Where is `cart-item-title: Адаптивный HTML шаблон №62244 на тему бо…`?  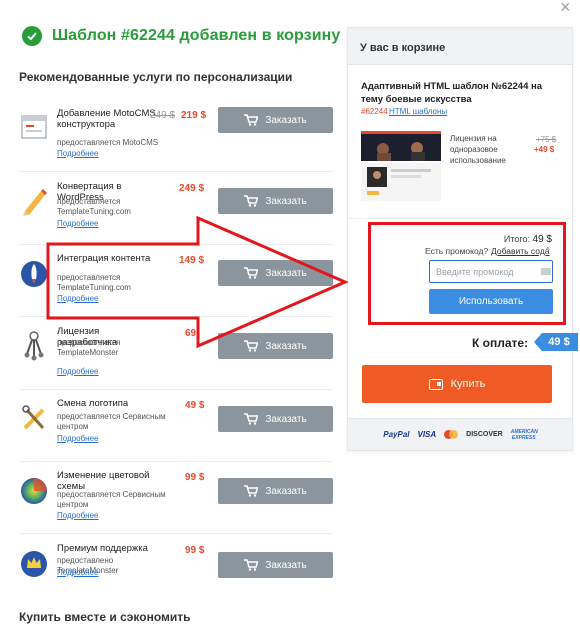 cart-item-title: Адаптивный HTML шаблон №62244 на тему бо… is located at coordinates (452, 93).